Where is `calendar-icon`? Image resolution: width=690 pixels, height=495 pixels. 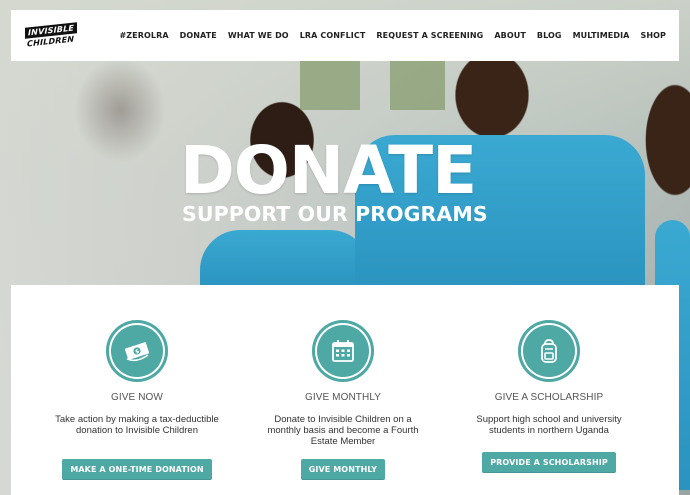 calendar-icon is located at coordinates (343, 351).